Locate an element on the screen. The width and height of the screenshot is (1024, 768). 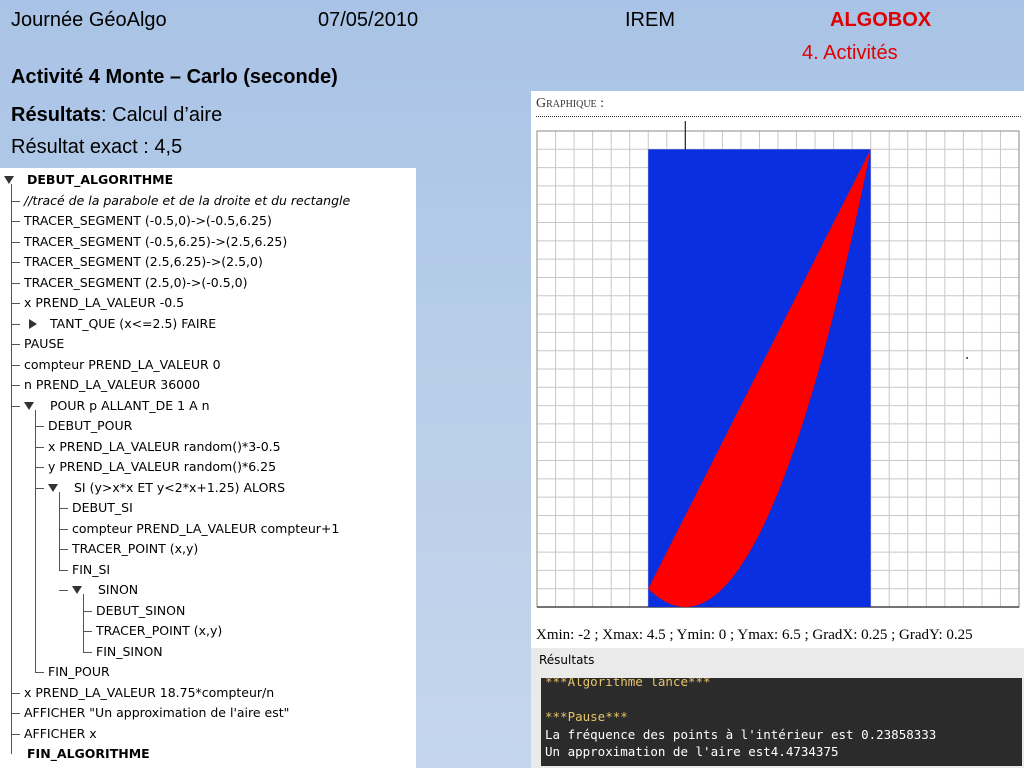
tree-node: DEBUT_SINON is located at coordinates (140, 611).